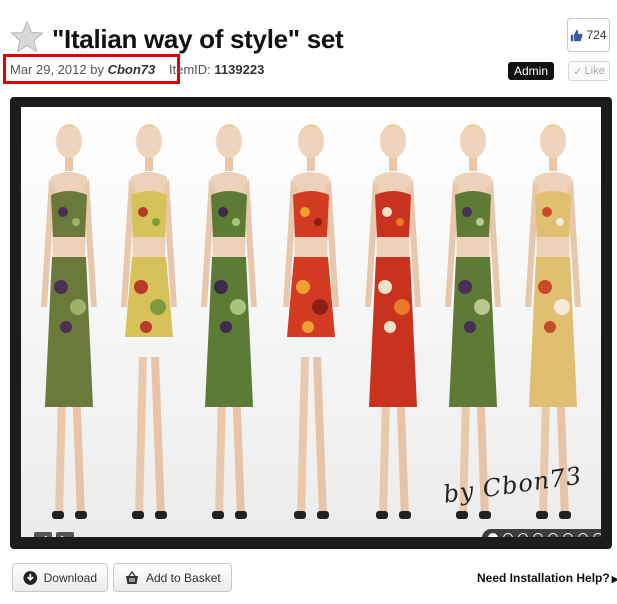 The width and height of the screenshot is (617, 604). Describe the element at coordinates (43, 534) in the screenshot. I see `prev-arrow-icon: ◀` at that location.